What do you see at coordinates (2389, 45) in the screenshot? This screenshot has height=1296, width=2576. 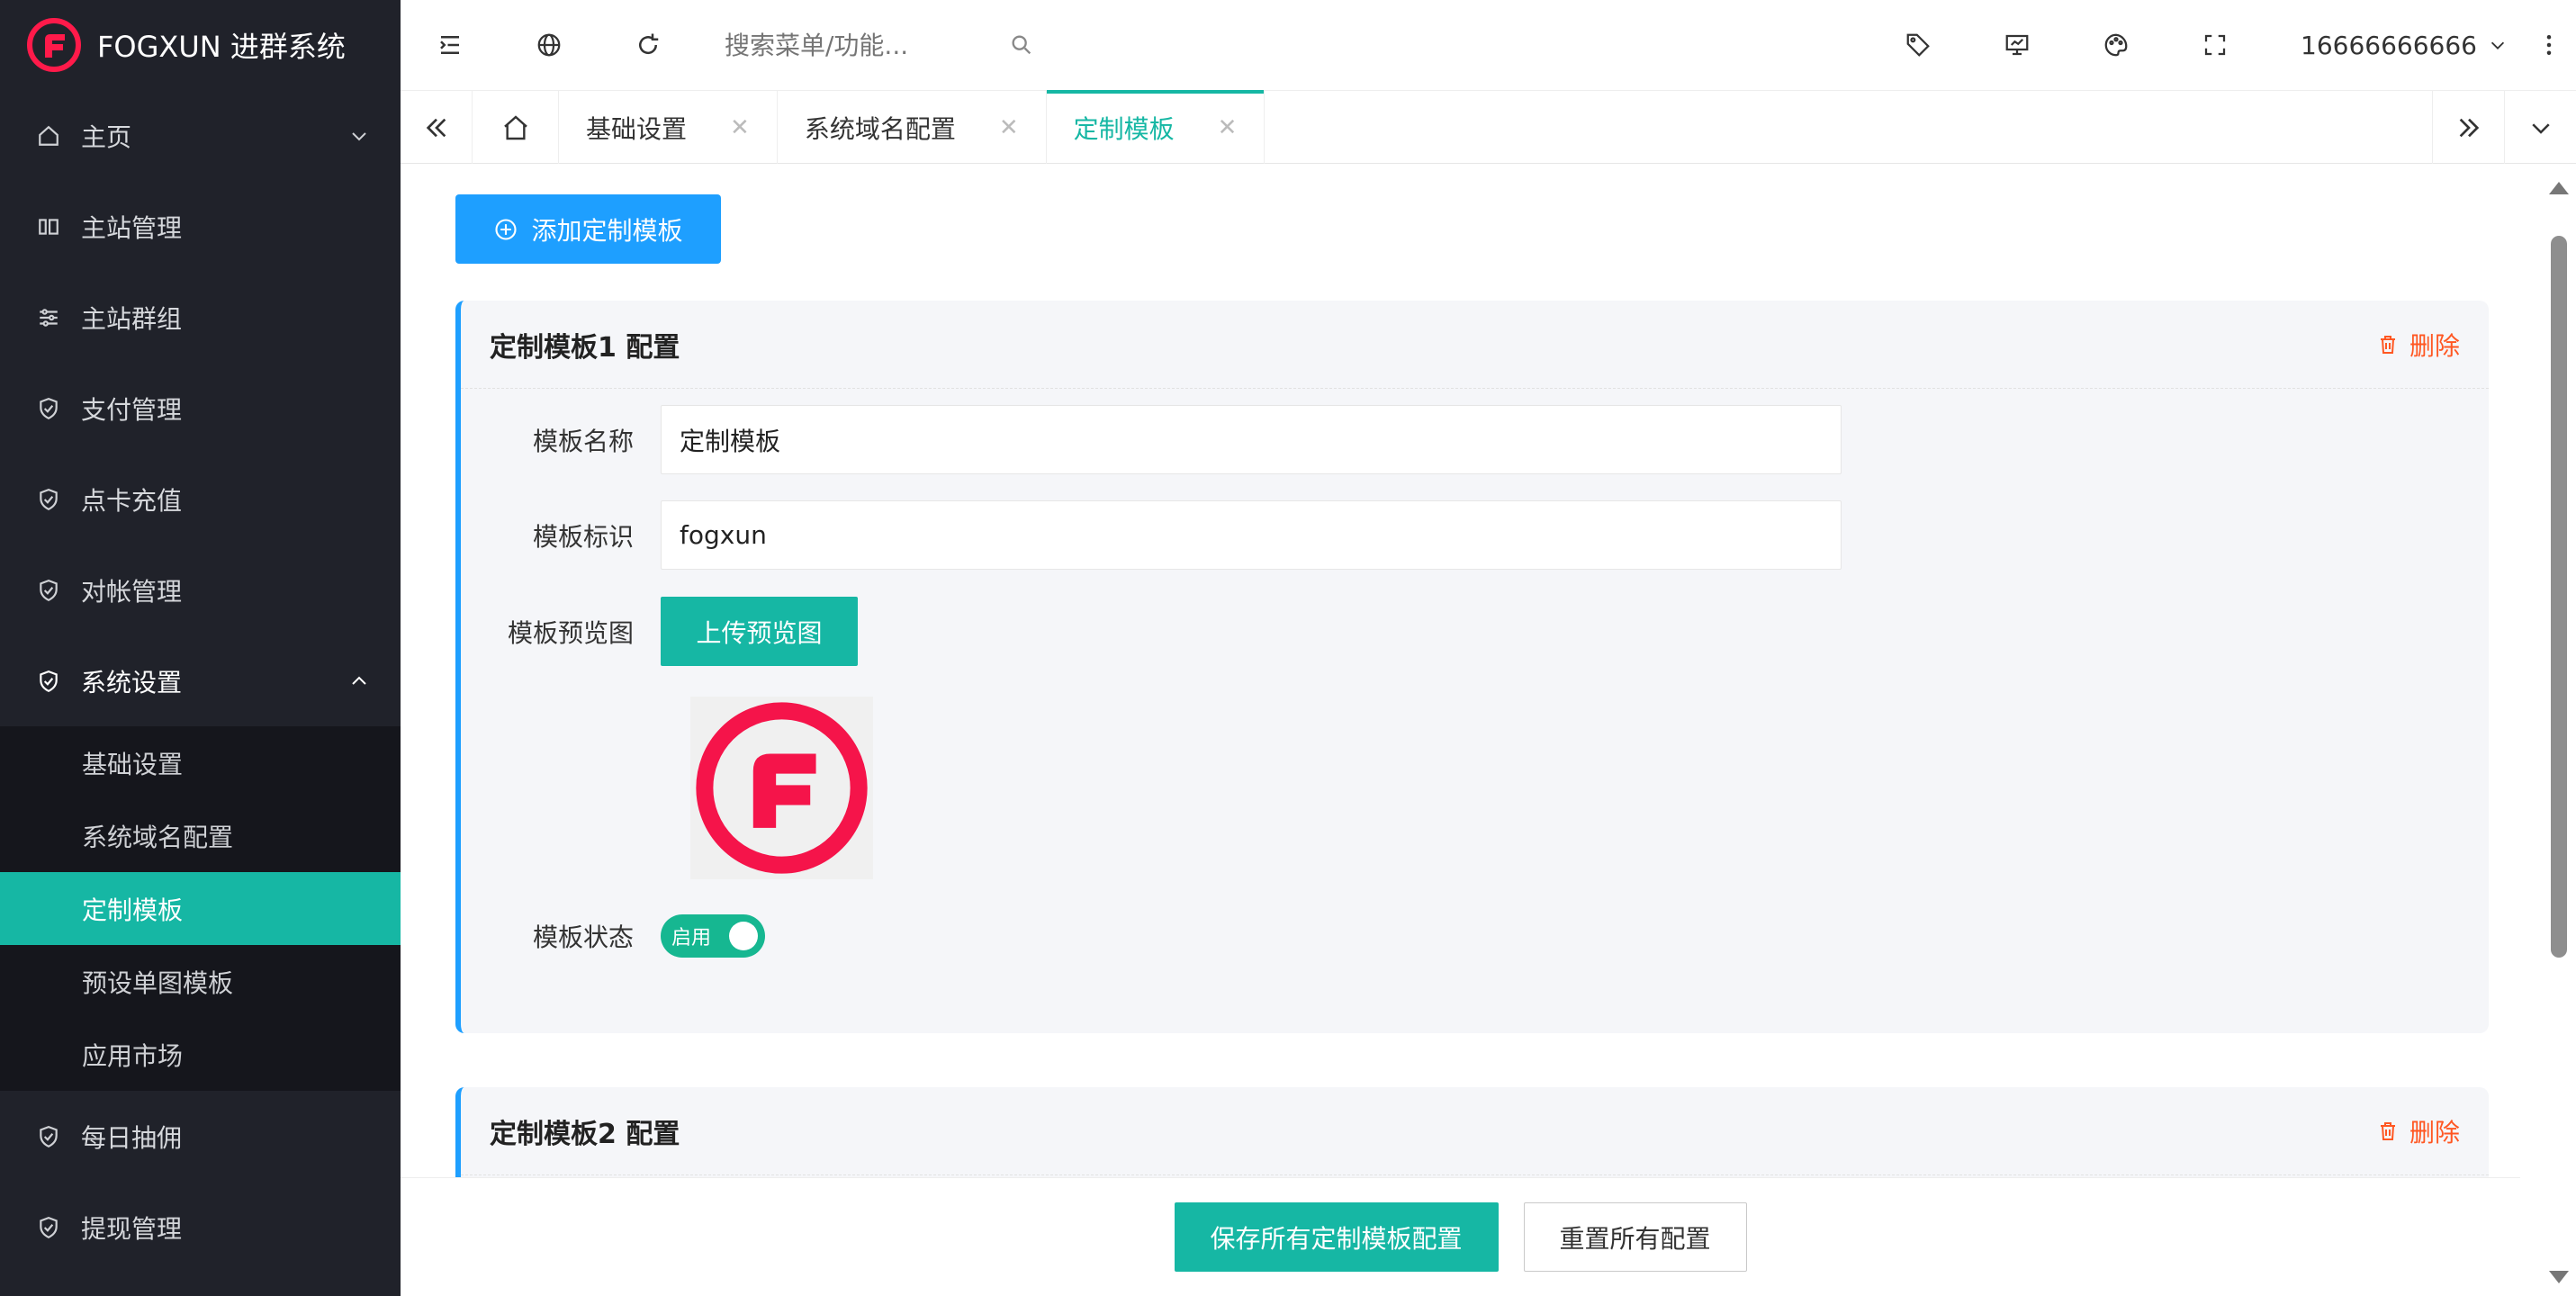 I see `username: 16666666666` at bounding box center [2389, 45].